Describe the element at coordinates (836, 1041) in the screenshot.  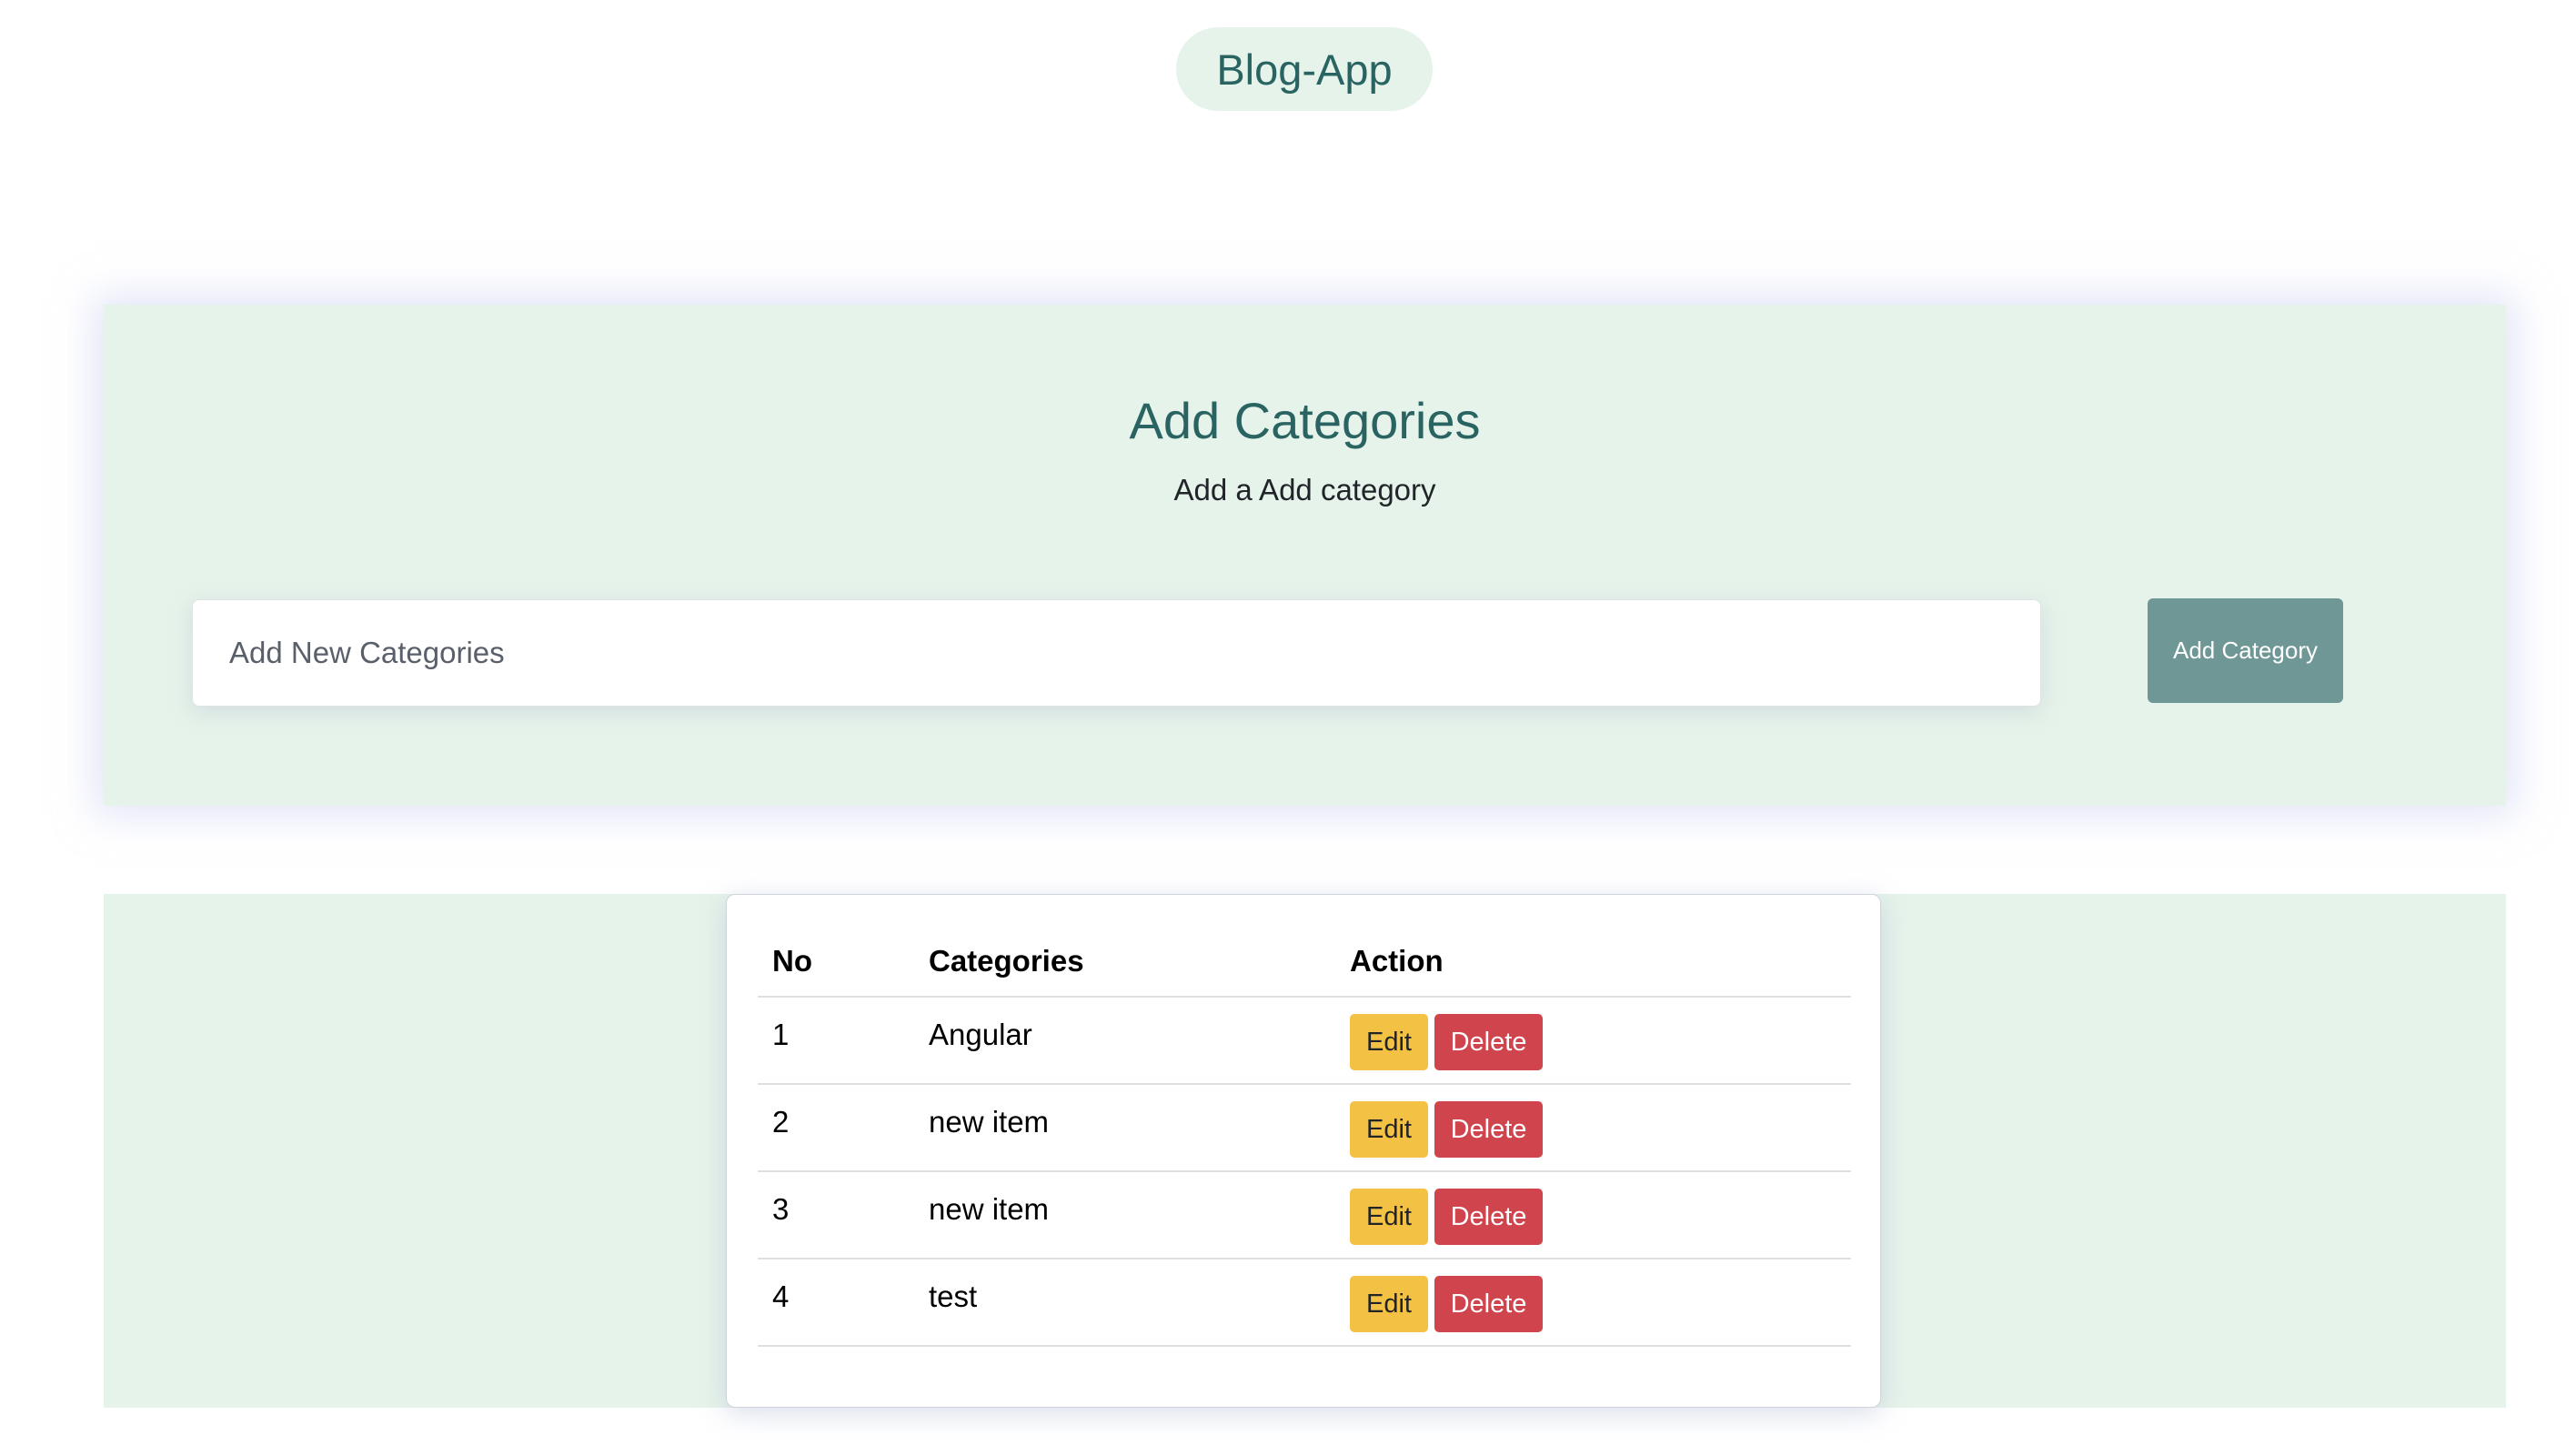
I see `row-number: 1` at that location.